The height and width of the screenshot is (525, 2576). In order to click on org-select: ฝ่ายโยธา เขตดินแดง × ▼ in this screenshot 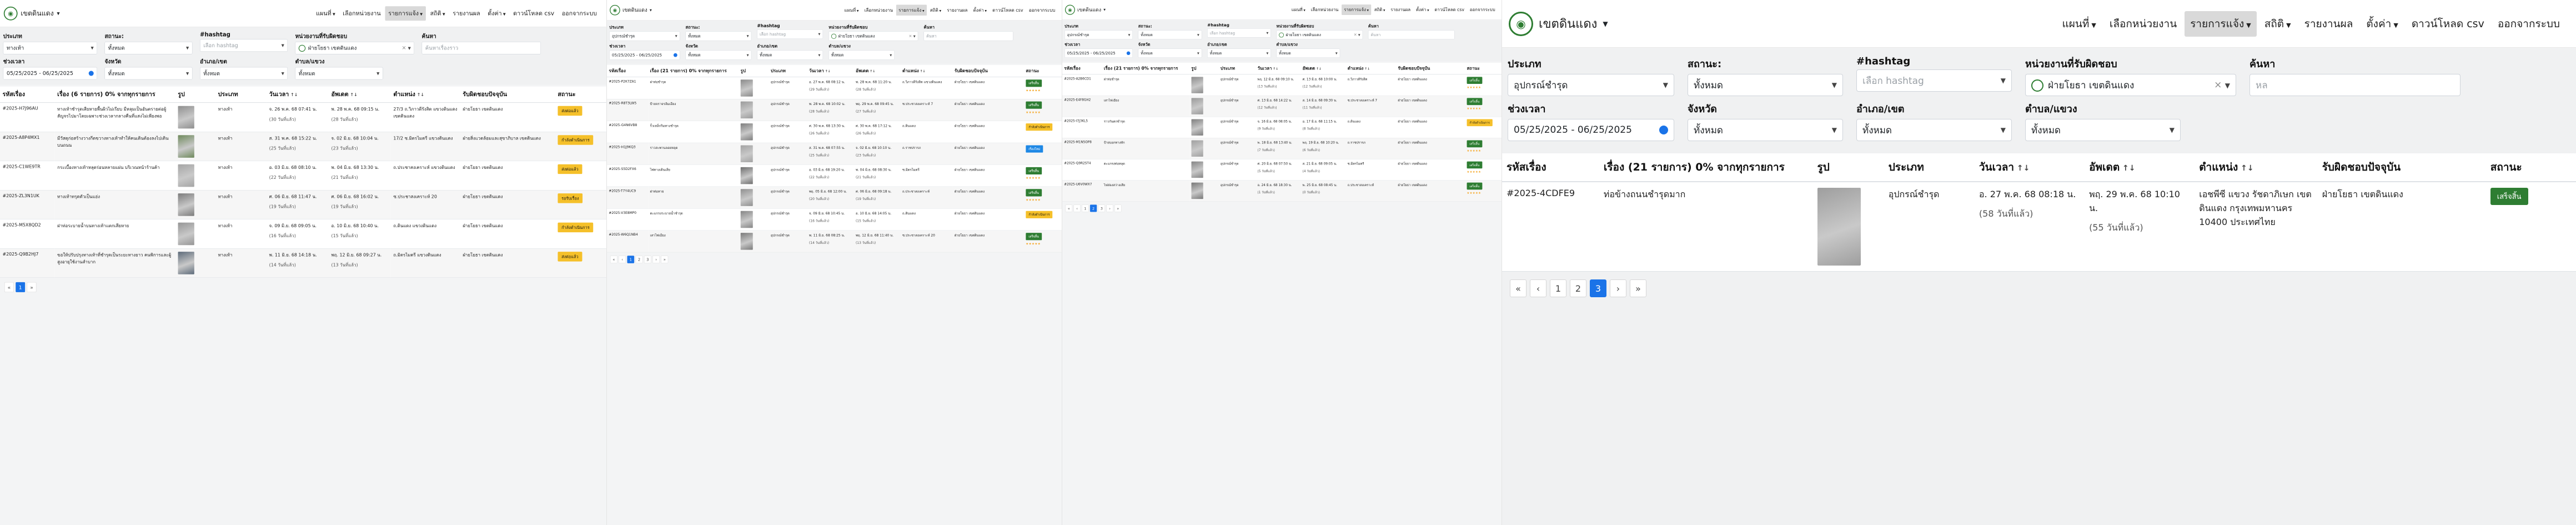, I will do `click(2130, 85)`.